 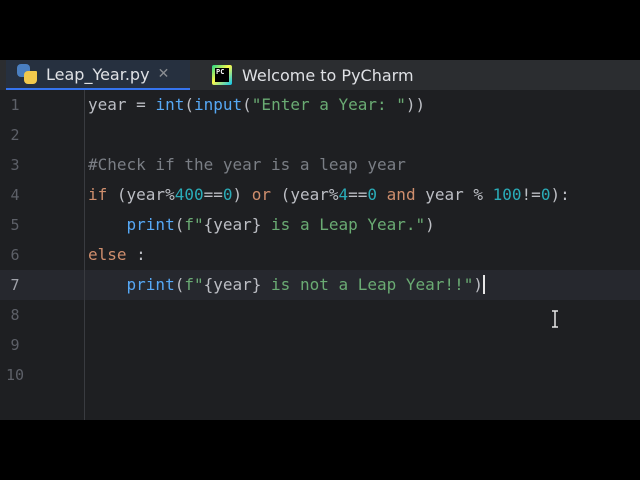 What do you see at coordinates (107, 254) in the screenshot?
I see `code-token: else` at bounding box center [107, 254].